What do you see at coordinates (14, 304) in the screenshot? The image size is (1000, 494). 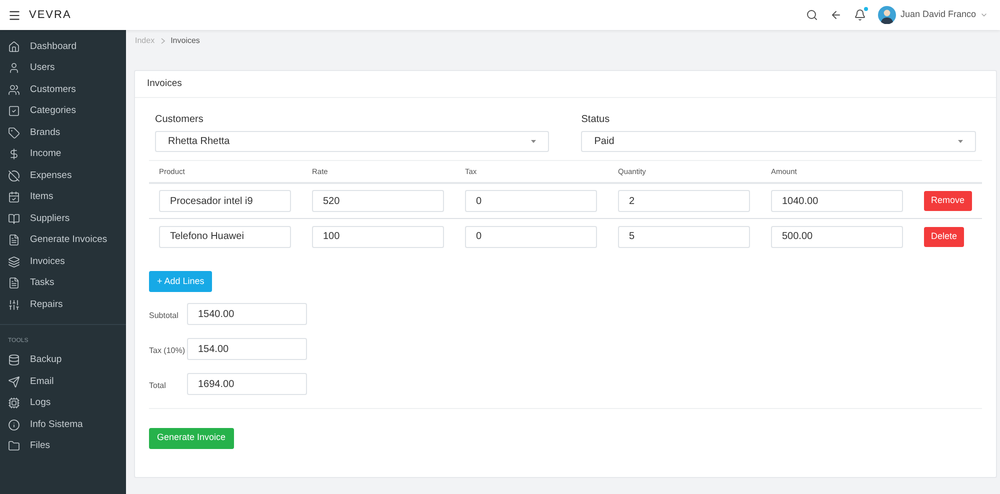 I see `sliders-icon` at bounding box center [14, 304].